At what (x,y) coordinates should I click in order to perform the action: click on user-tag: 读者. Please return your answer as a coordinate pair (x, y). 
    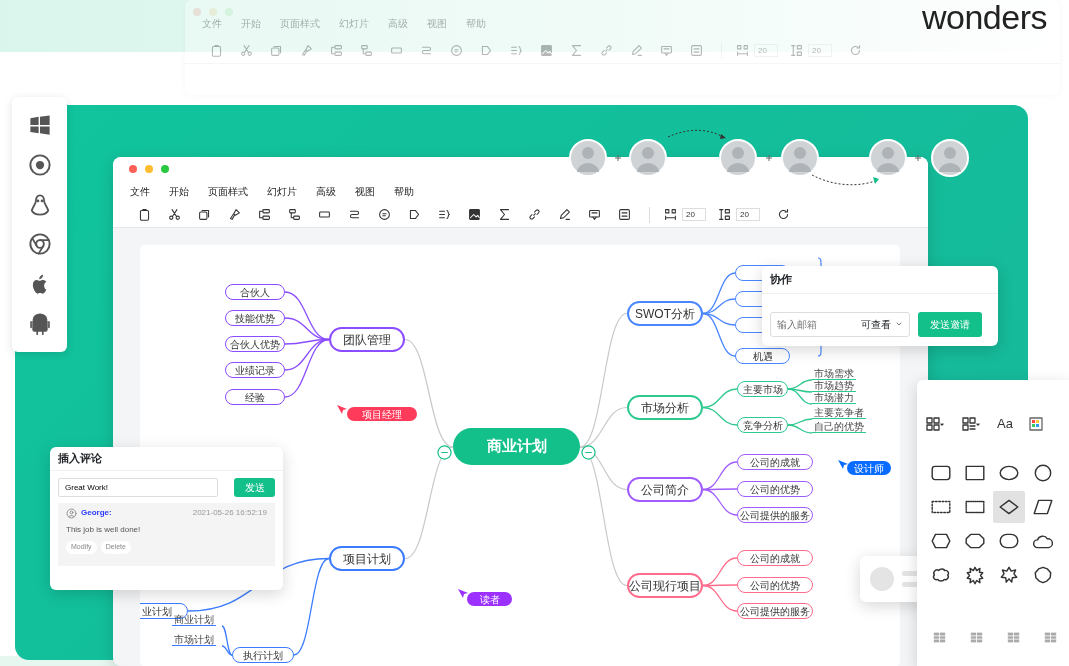
    Looking at the image, I should click on (489, 599).